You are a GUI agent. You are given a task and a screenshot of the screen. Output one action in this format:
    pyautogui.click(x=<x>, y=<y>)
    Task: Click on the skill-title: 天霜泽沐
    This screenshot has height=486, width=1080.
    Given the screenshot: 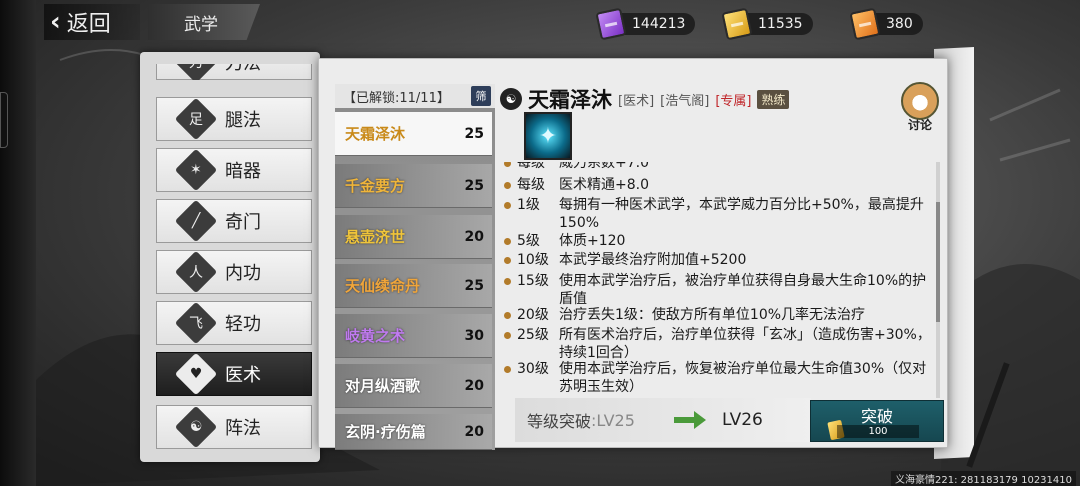 What is the action you would take?
    pyautogui.click(x=570, y=100)
    